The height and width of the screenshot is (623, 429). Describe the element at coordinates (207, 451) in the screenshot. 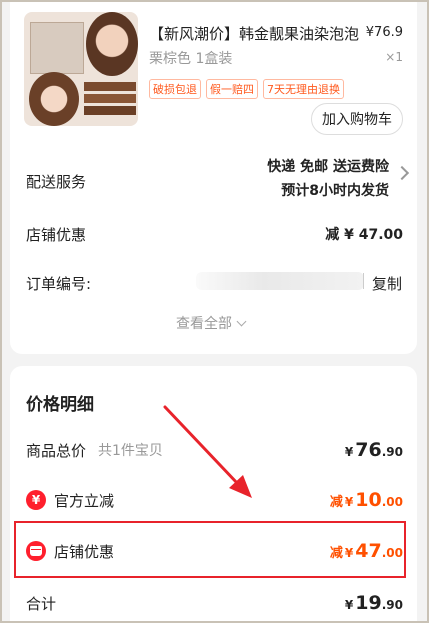

I see `annotation-arrow` at that location.